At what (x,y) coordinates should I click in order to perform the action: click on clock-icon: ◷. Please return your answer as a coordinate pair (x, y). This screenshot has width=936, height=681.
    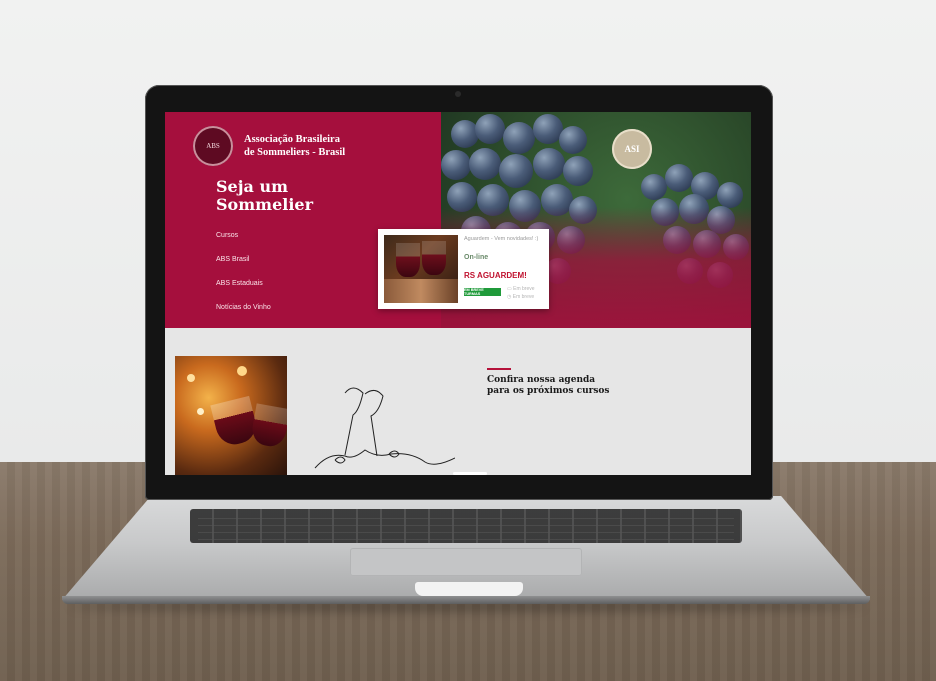
    Looking at the image, I should click on (509, 297).